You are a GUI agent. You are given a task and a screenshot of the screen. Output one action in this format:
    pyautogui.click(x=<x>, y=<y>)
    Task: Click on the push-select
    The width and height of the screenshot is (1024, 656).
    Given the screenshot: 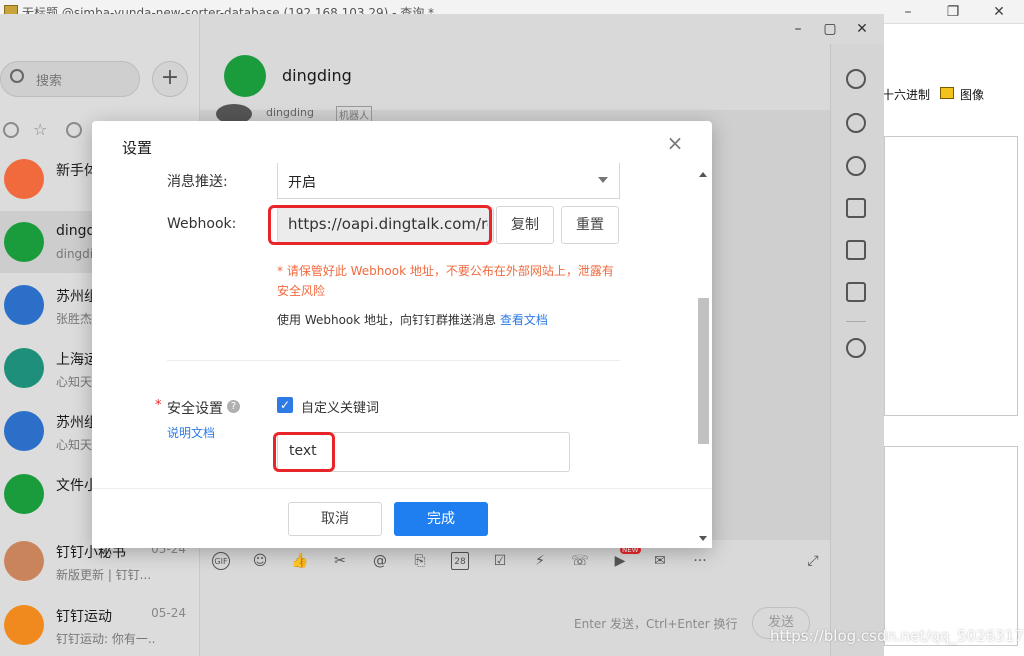 What is the action you would take?
    pyautogui.click(x=448, y=181)
    